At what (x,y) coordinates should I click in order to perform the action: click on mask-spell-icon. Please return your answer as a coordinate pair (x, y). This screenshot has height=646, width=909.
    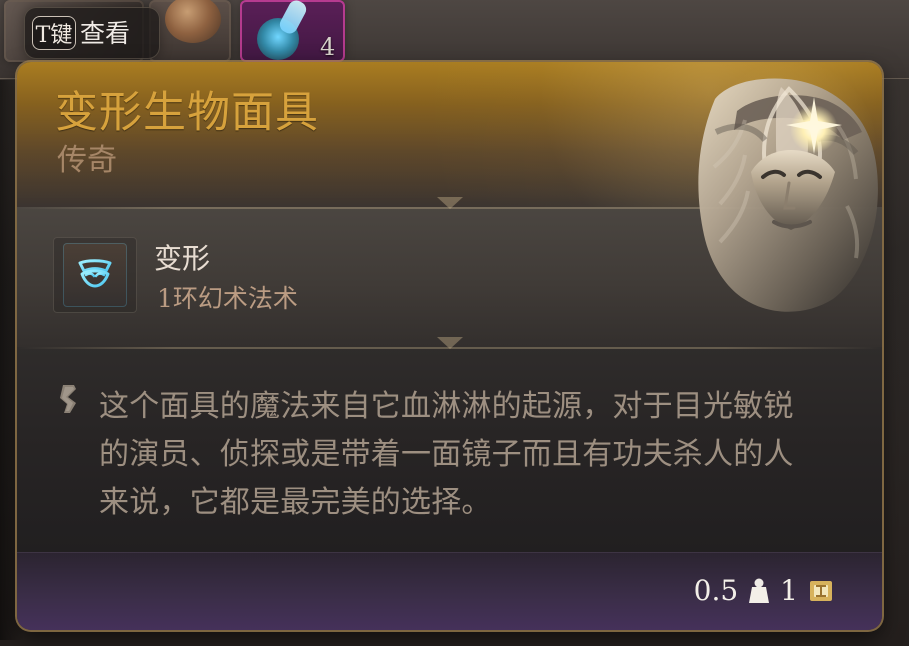
    Looking at the image, I should click on (95, 275).